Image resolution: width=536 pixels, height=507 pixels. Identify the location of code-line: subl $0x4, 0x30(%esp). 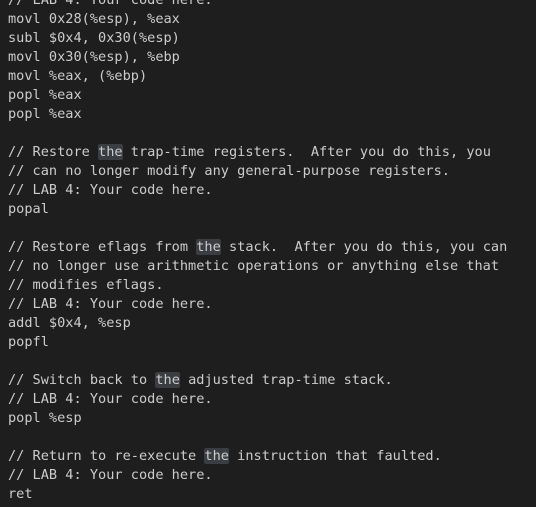
(257, 38).